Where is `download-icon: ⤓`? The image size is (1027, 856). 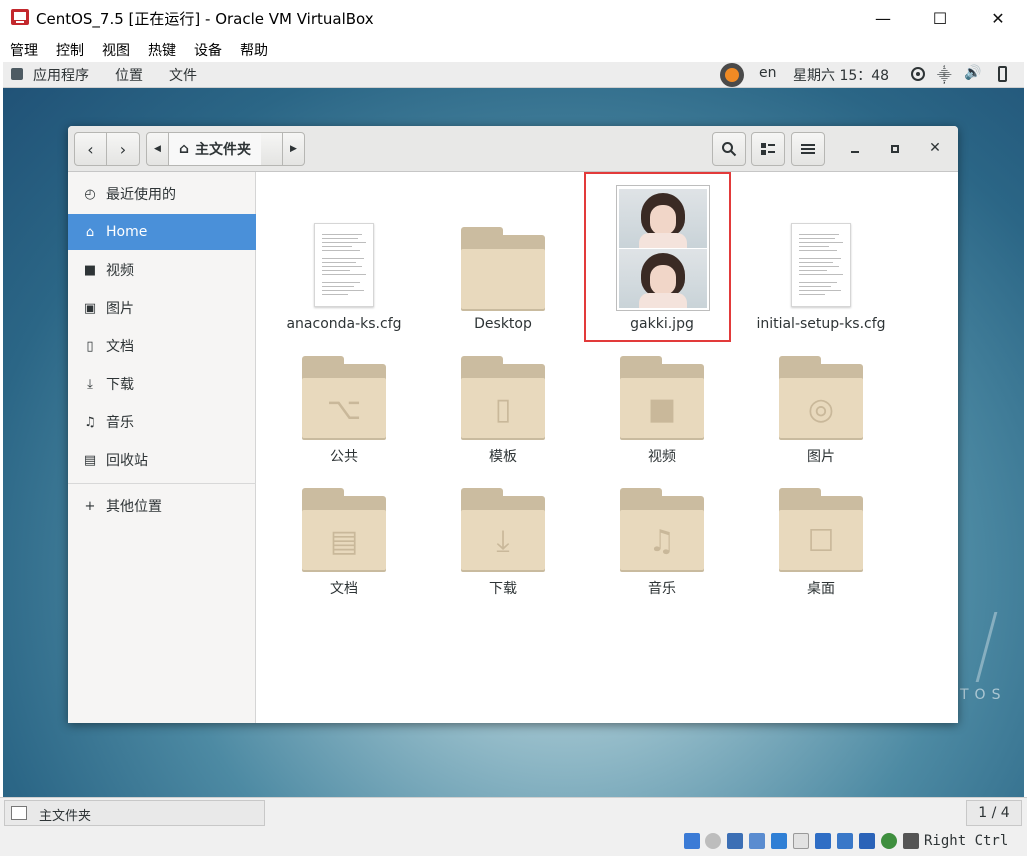
download-icon: ⤓ is located at coordinates (90, 384).